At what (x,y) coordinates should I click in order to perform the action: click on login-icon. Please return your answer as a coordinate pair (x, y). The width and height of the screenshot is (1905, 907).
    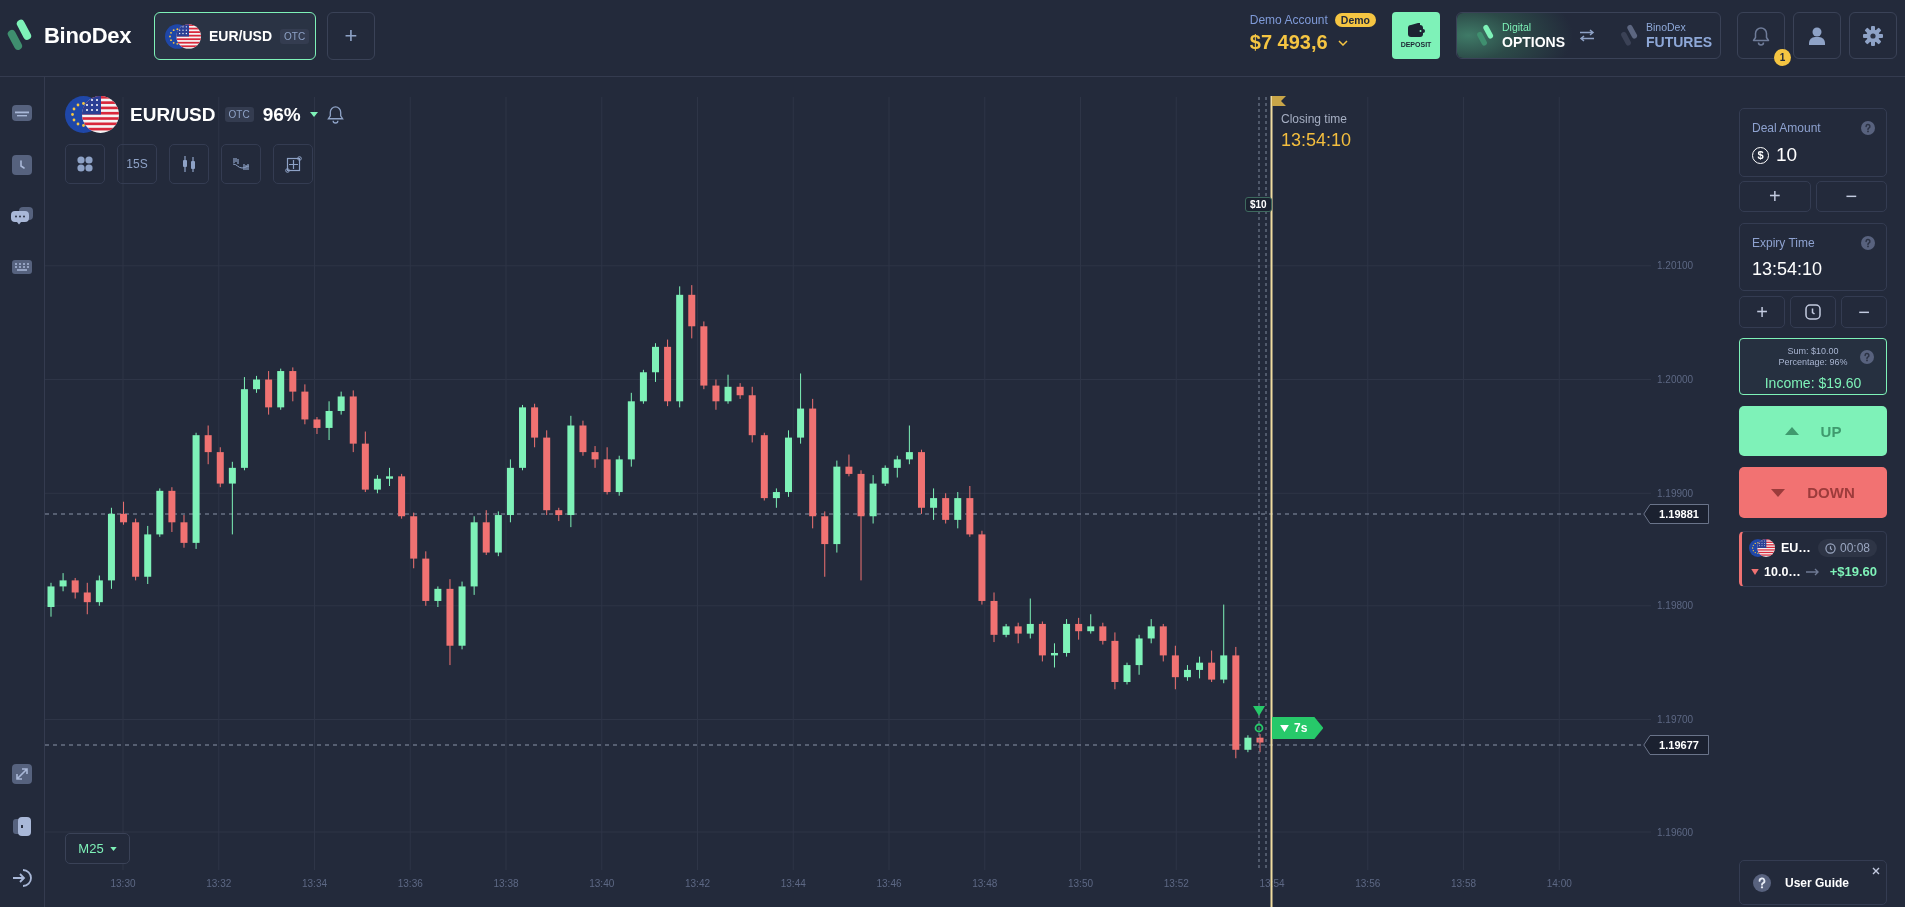
    Looking at the image, I should click on (22, 878).